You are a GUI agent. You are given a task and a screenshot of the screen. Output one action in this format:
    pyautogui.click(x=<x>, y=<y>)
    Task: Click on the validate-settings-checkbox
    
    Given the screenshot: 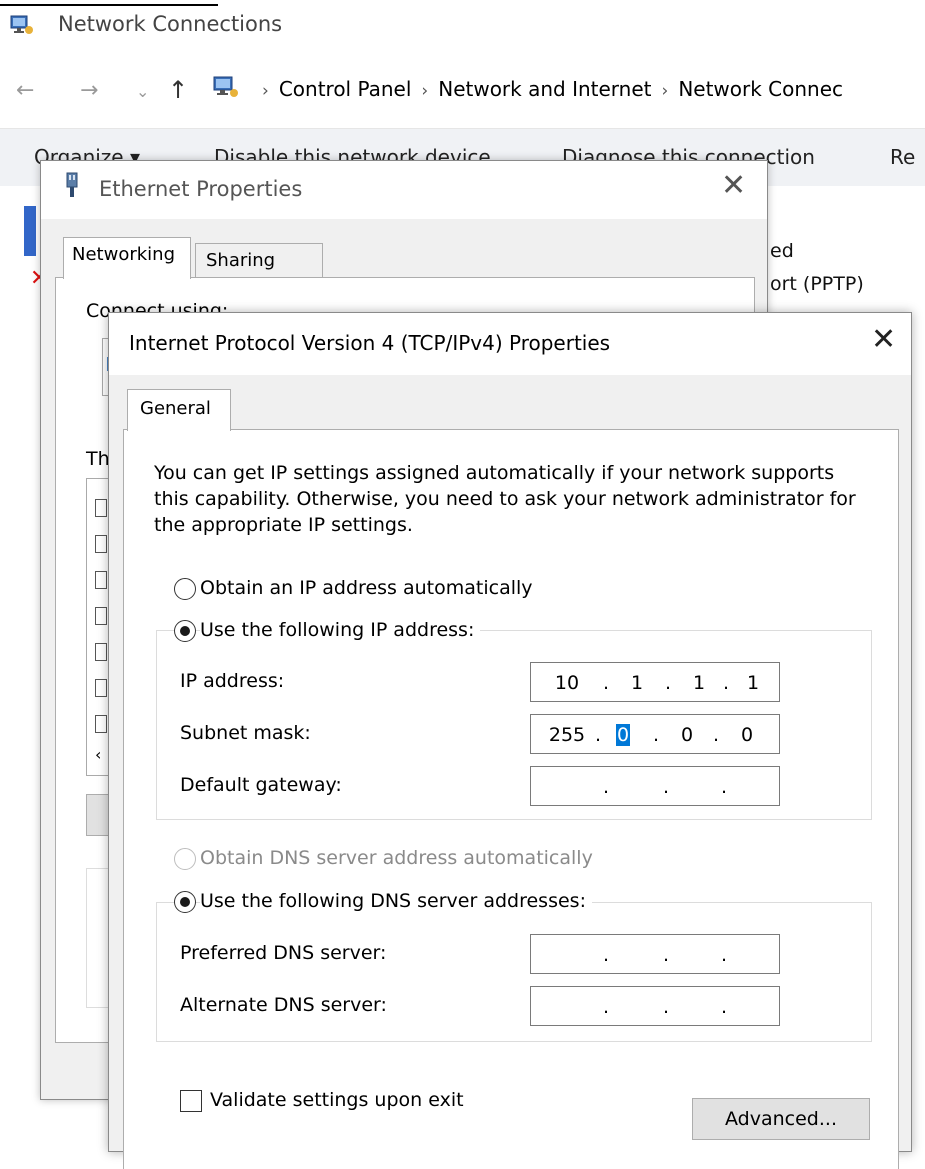 What is the action you would take?
    pyautogui.click(x=191, y=1101)
    